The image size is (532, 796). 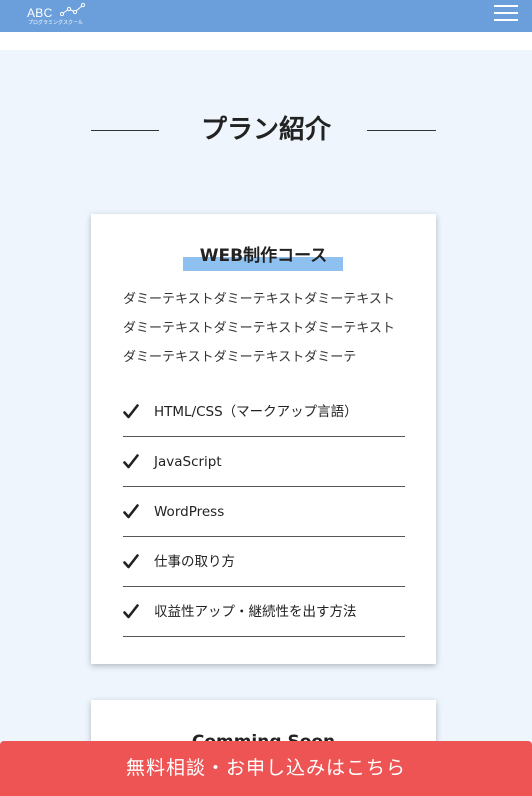 I want to click on feature-item: WordPress, so click(x=264, y=512).